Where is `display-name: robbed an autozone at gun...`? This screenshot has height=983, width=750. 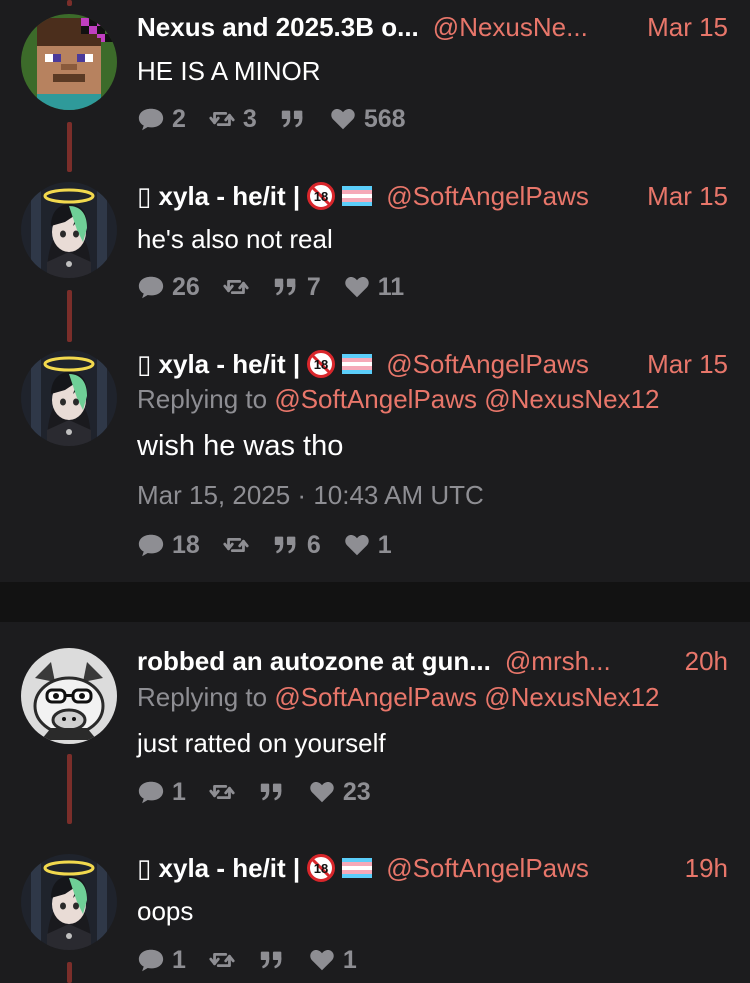 display-name: robbed an autozone at gun... is located at coordinates (314, 661).